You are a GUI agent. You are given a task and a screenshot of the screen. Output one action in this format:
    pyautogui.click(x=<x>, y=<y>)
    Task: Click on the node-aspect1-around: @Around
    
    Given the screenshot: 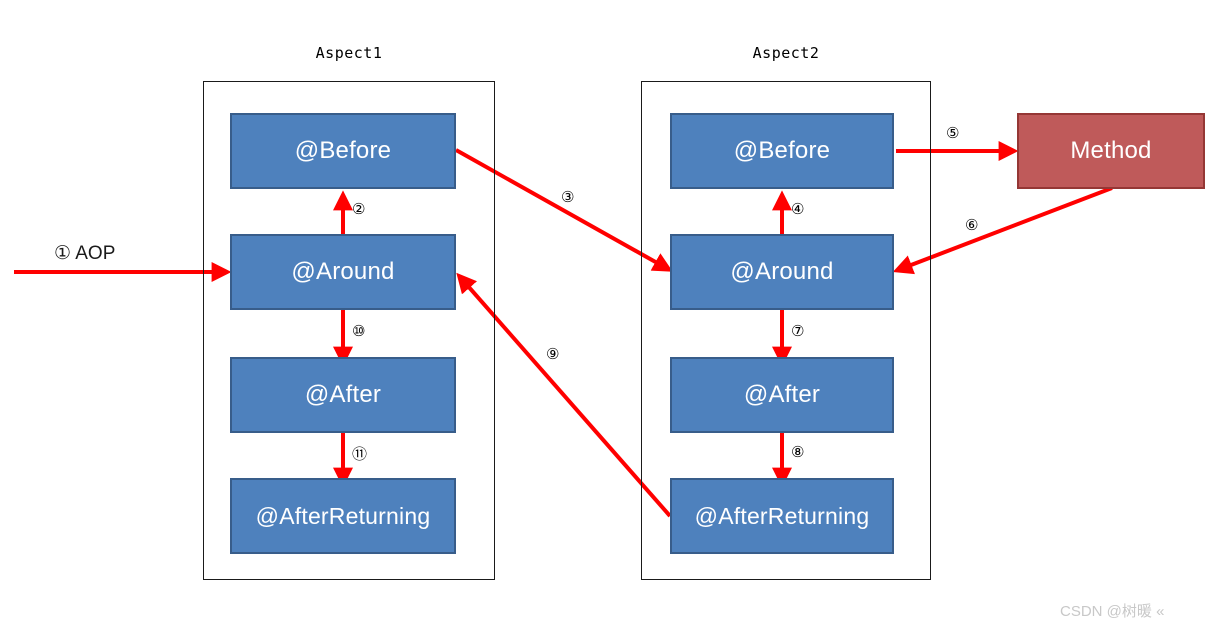 What is the action you would take?
    pyautogui.click(x=343, y=272)
    